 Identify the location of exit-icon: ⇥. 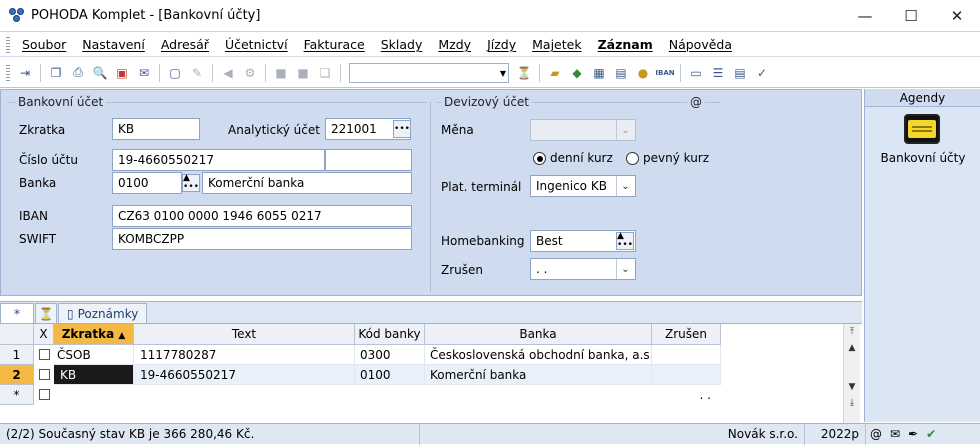
(25, 73).